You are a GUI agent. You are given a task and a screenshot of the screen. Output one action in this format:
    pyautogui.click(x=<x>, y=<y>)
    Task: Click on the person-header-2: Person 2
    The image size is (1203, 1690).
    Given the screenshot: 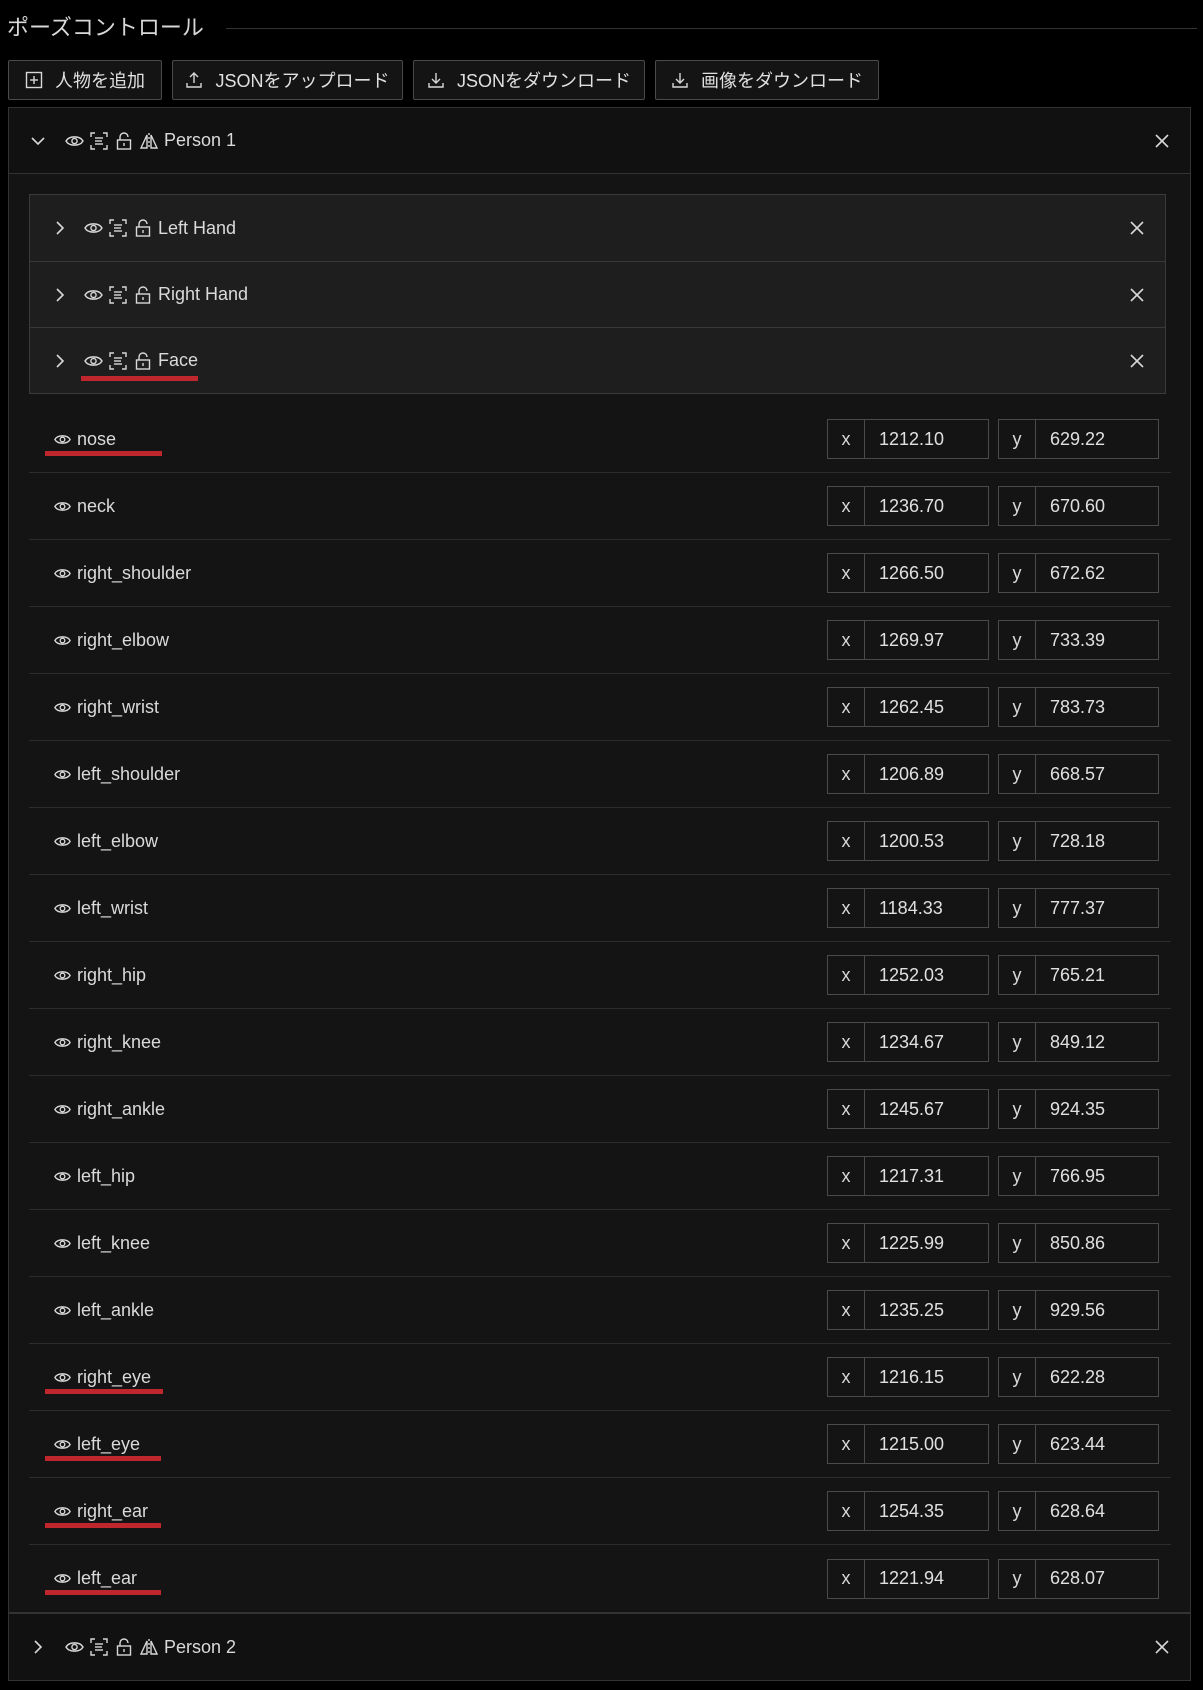 What is the action you would take?
    pyautogui.click(x=599, y=1647)
    